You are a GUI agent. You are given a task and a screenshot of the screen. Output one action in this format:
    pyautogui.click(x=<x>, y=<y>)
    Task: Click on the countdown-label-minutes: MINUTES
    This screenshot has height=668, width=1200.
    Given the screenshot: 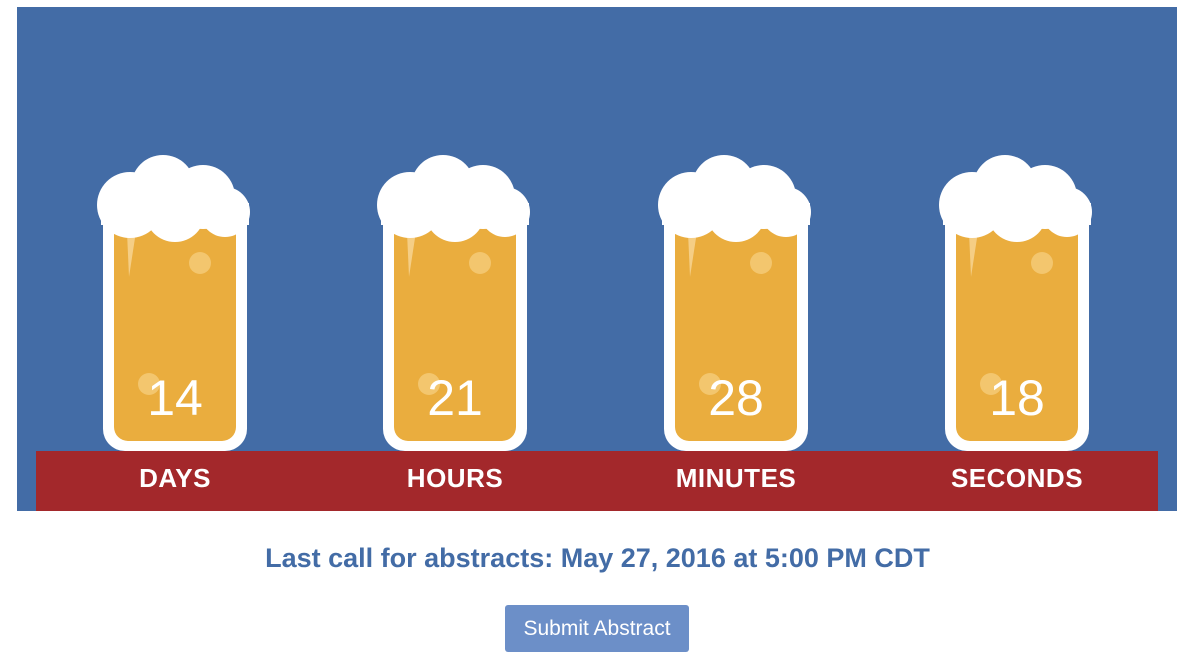 What is the action you would take?
    pyautogui.click(x=736, y=478)
    